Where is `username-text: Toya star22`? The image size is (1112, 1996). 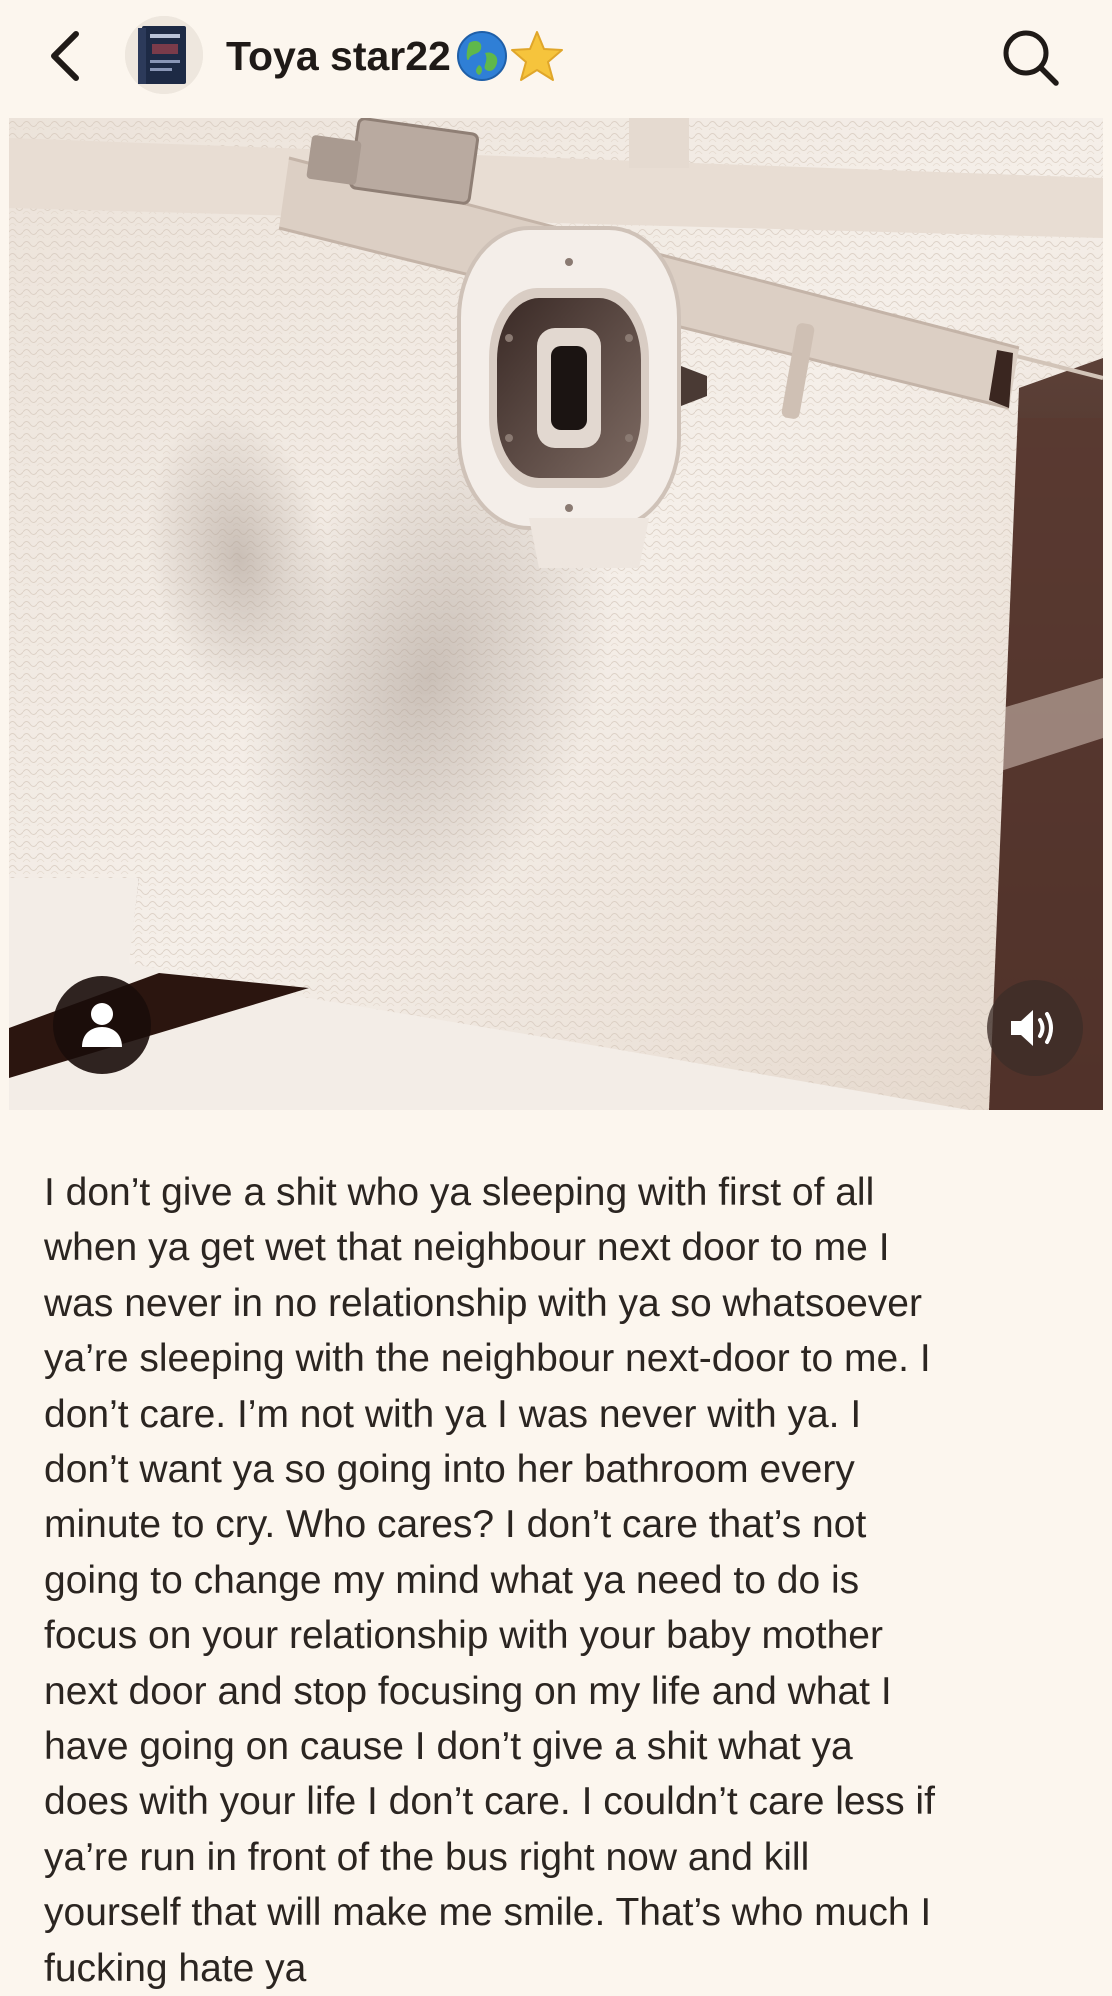
username-text: Toya star22 is located at coordinates (338, 55).